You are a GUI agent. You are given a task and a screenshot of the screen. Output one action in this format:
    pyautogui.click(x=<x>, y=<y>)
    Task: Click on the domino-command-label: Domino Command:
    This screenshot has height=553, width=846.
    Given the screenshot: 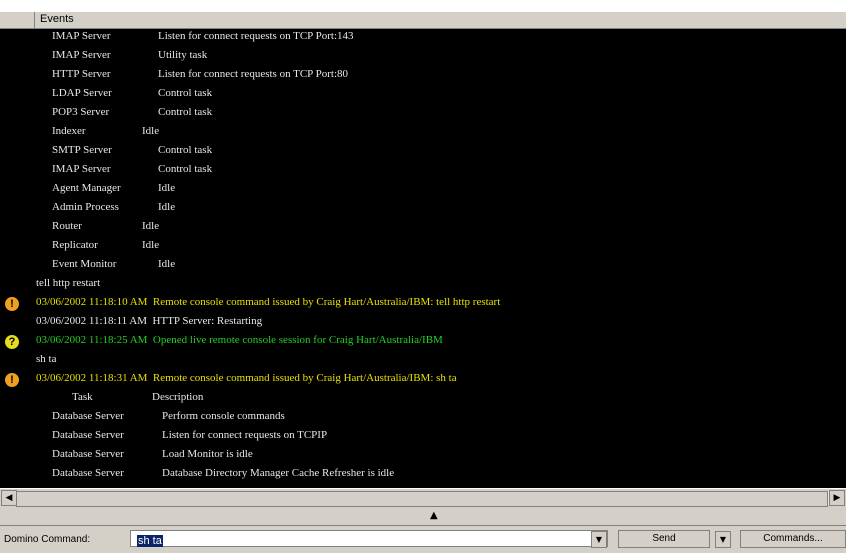 What is the action you would take?
    pyautogui.click(x=47, y=539)
    